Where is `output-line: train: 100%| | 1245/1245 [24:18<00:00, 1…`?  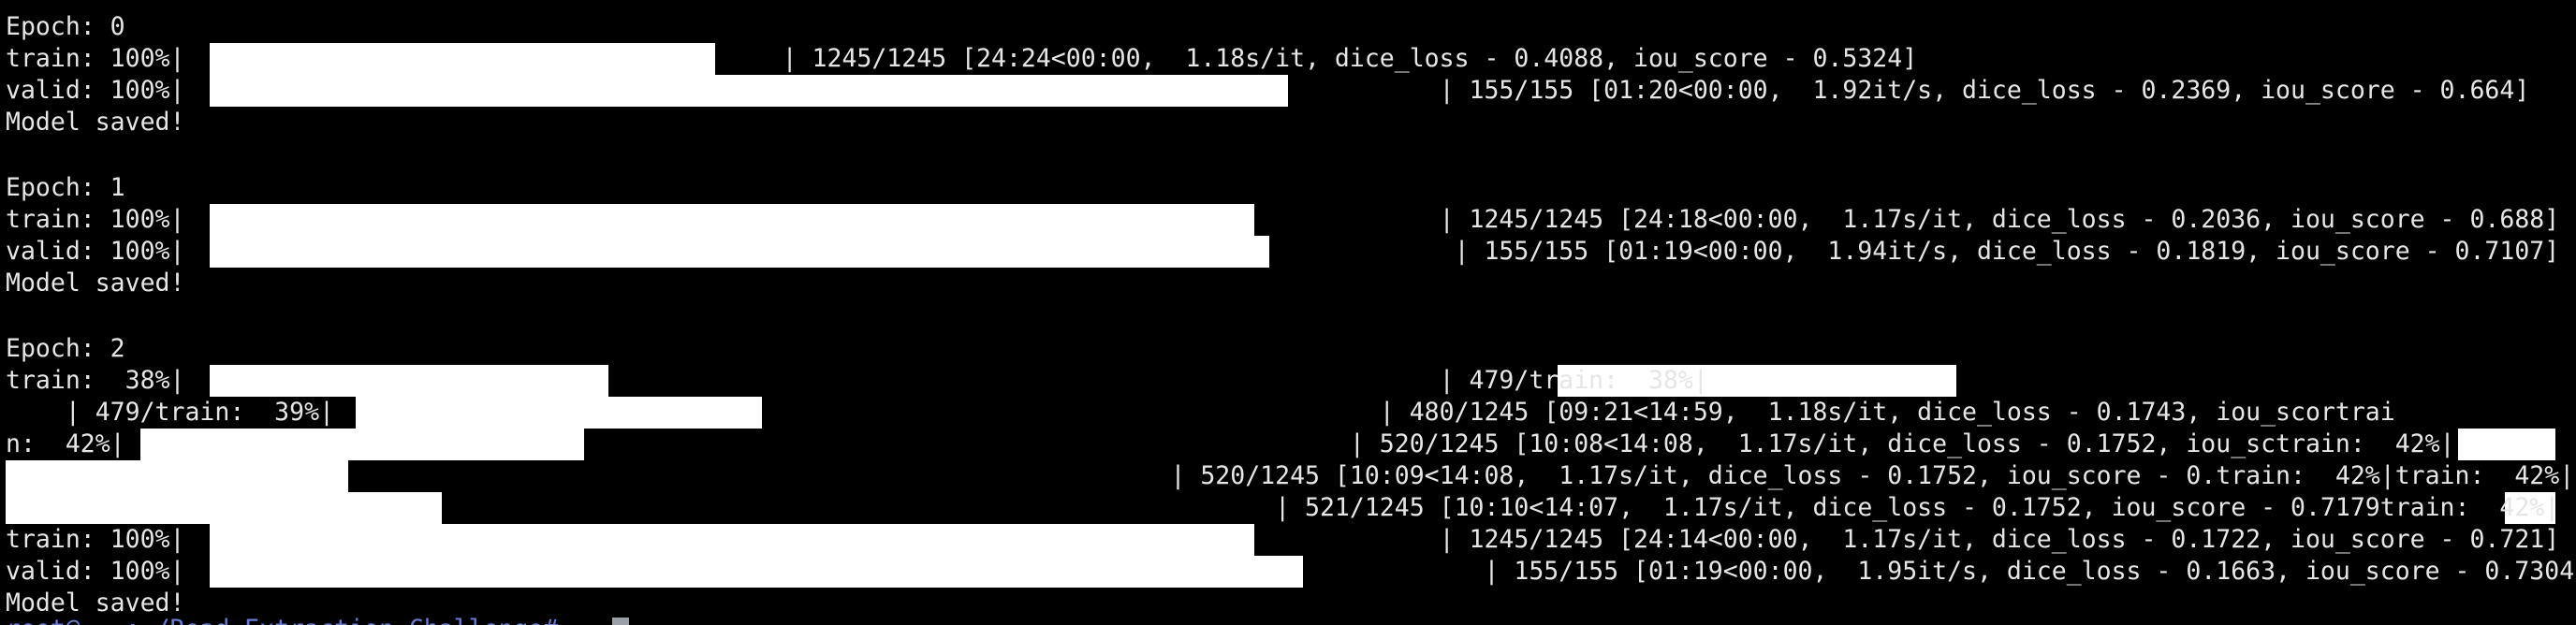 output-line: train: 100%| | 1245/1245 [24:18<00:00, 1… is located at coordinates (1283, 219).